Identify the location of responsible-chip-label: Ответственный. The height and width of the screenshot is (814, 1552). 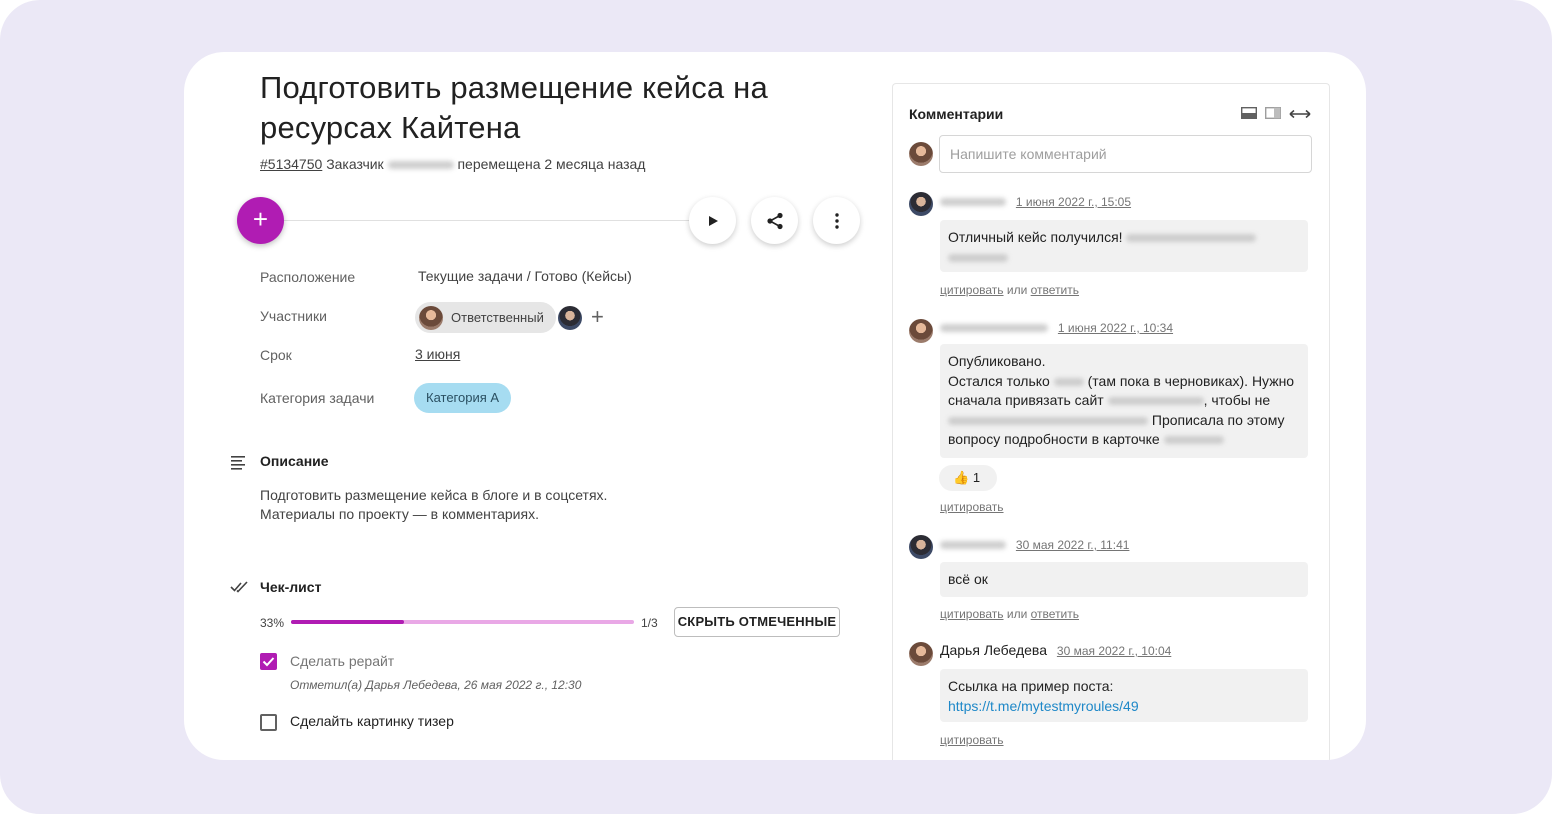
(497, 317).